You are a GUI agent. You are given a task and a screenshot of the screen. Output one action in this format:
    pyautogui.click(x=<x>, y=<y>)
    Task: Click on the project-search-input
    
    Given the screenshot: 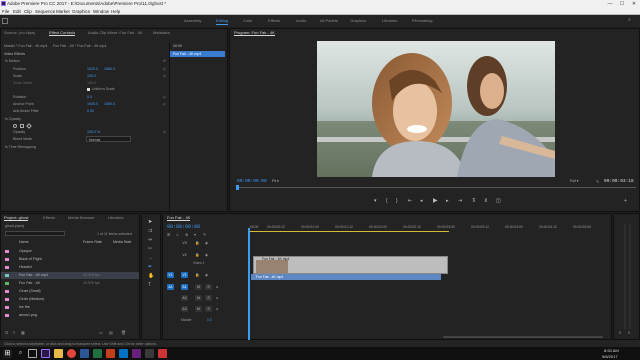 What is the action you would take?
    pyautogui.click(x=35, y=233)
    